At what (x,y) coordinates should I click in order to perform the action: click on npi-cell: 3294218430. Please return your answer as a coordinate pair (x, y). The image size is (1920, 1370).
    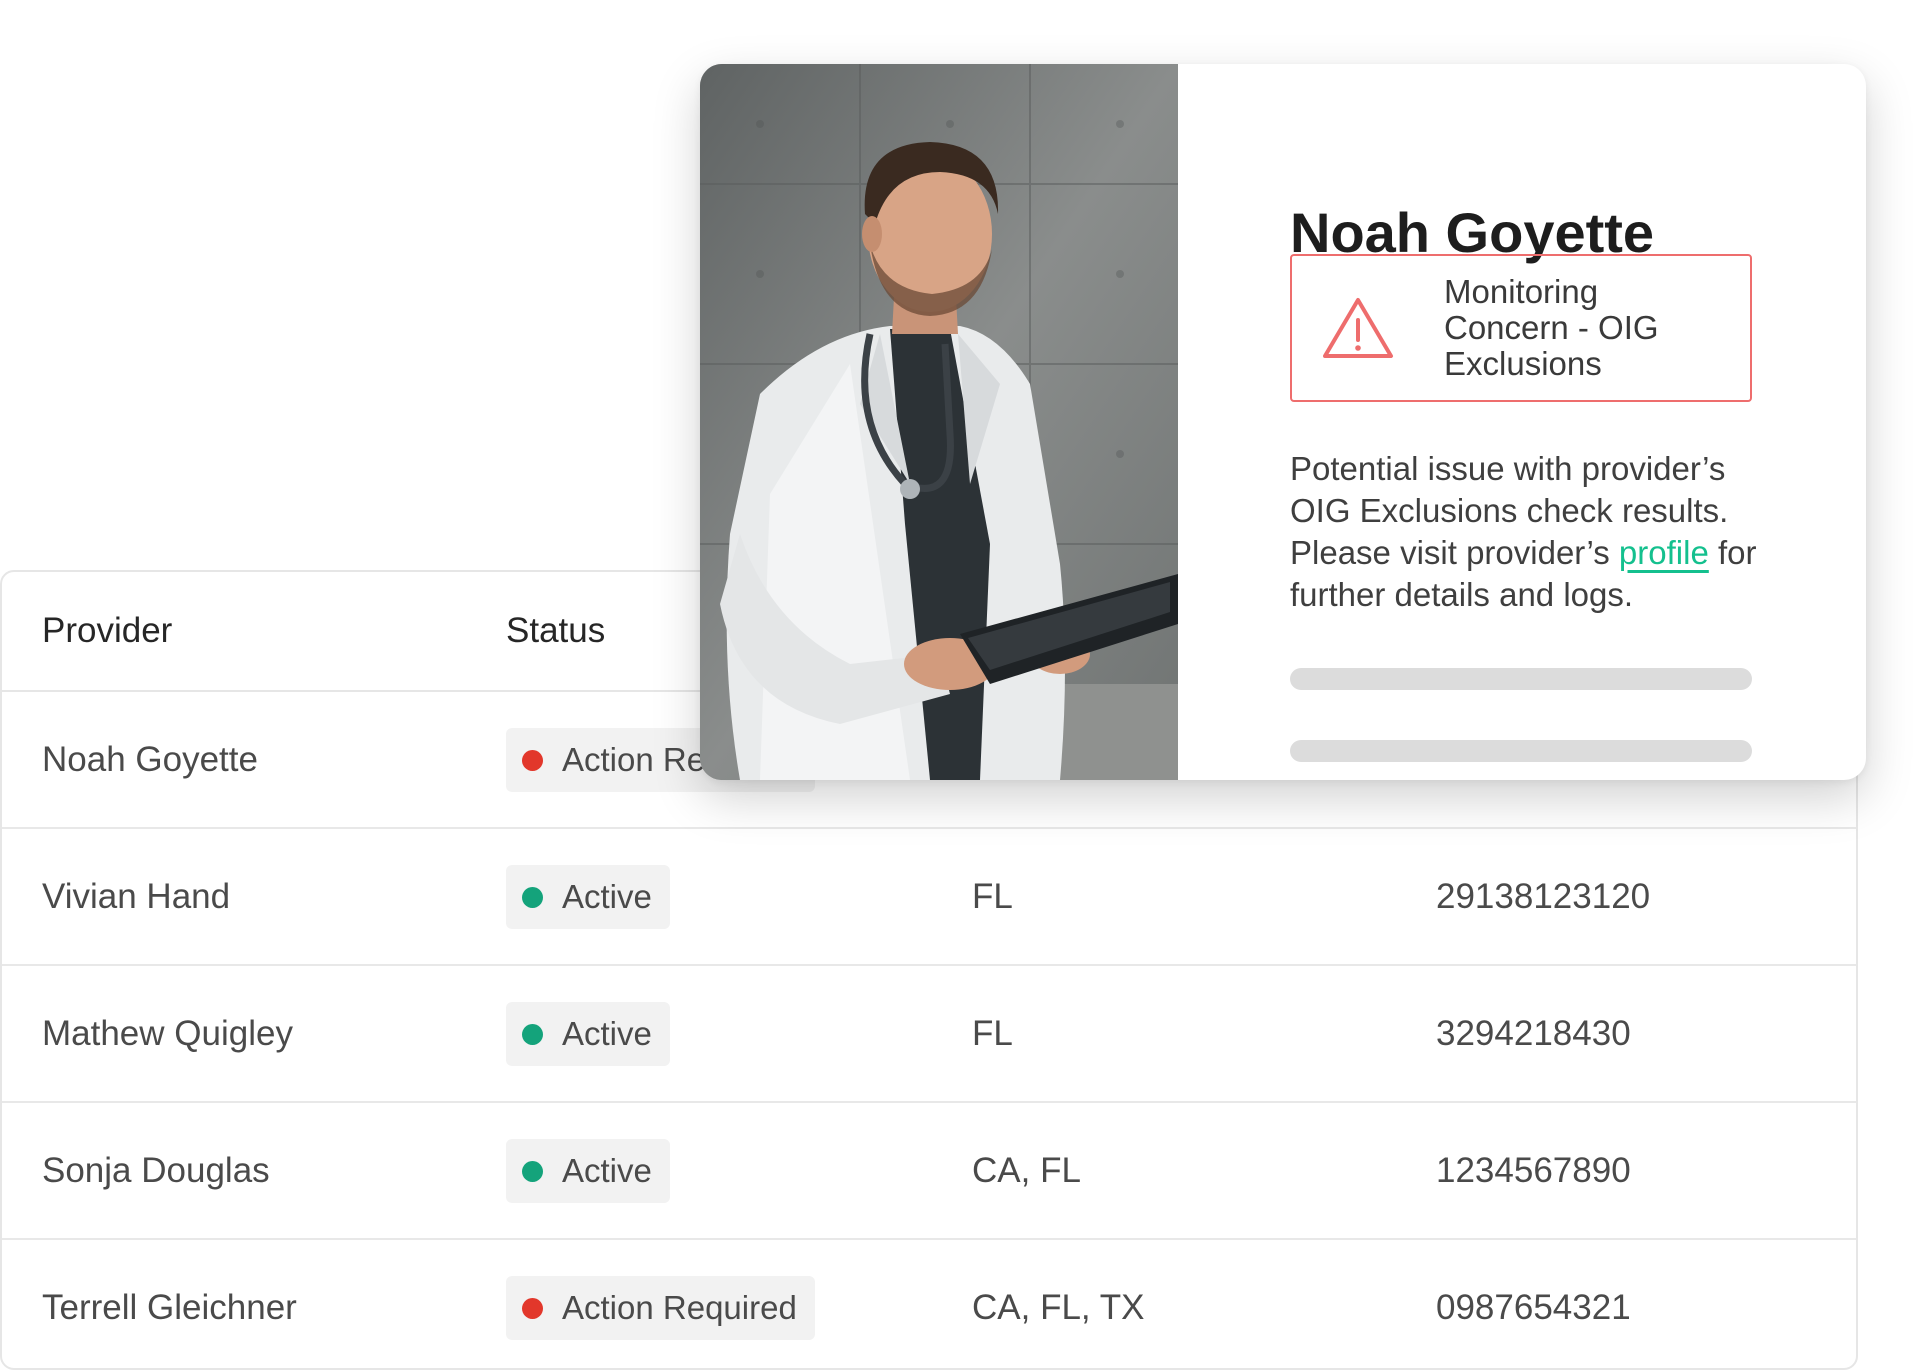
    Looking at the image, I should click on (1533, 1033).